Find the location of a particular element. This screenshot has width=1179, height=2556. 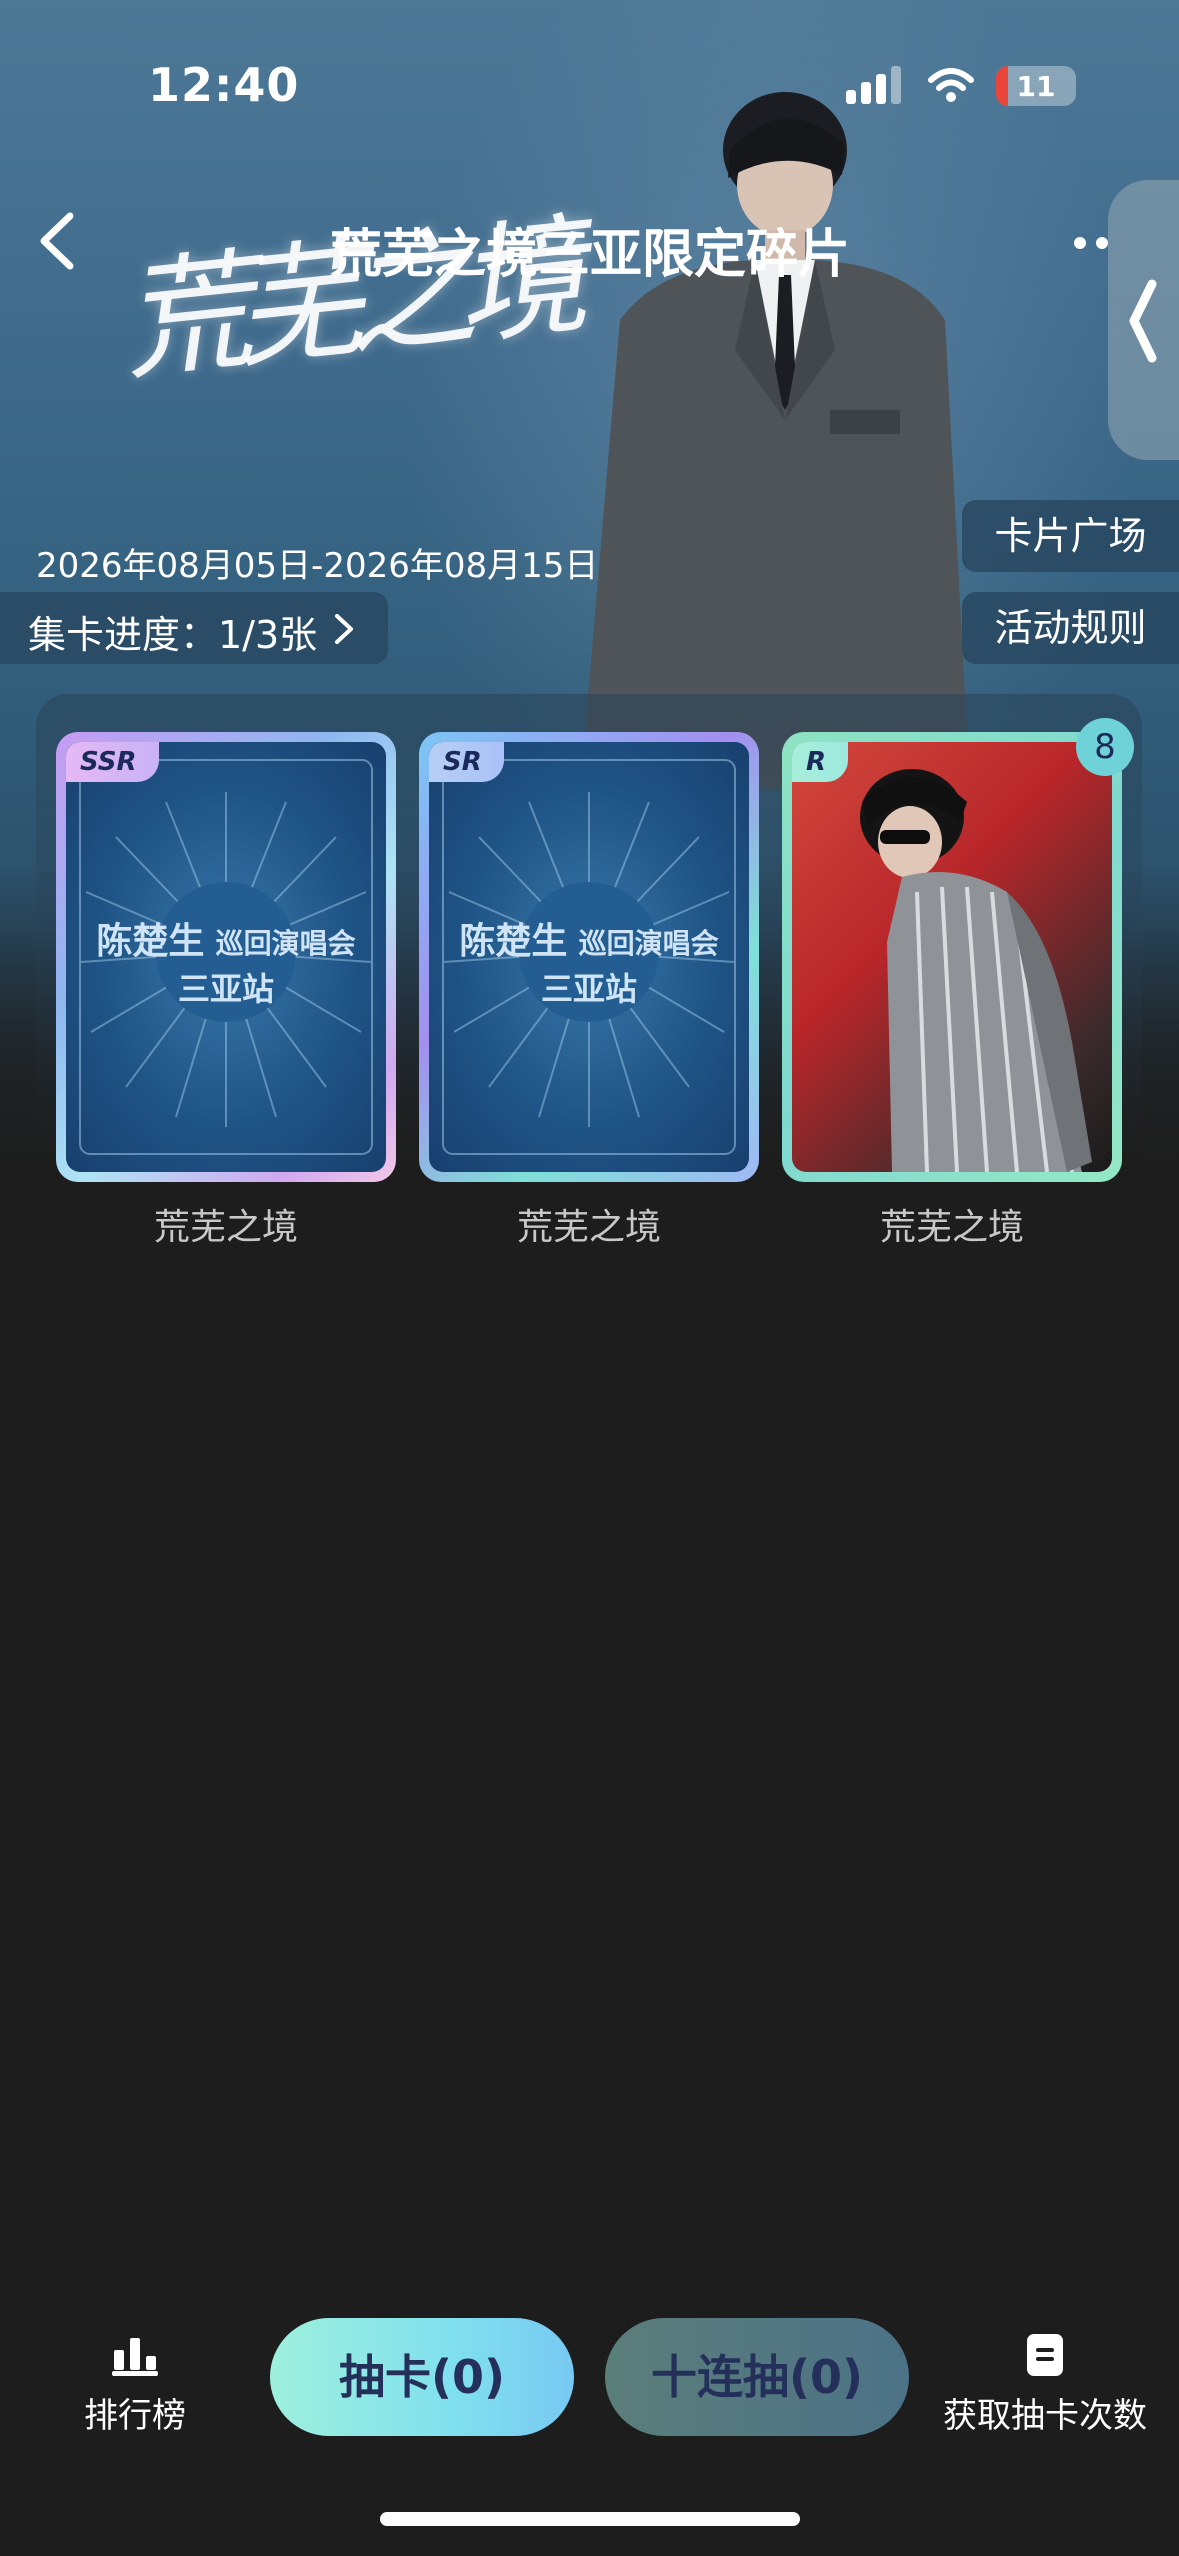

card-sr: 陈楚生 巡回演唱会 三亚站 SR is located at coordinates (589, 957).